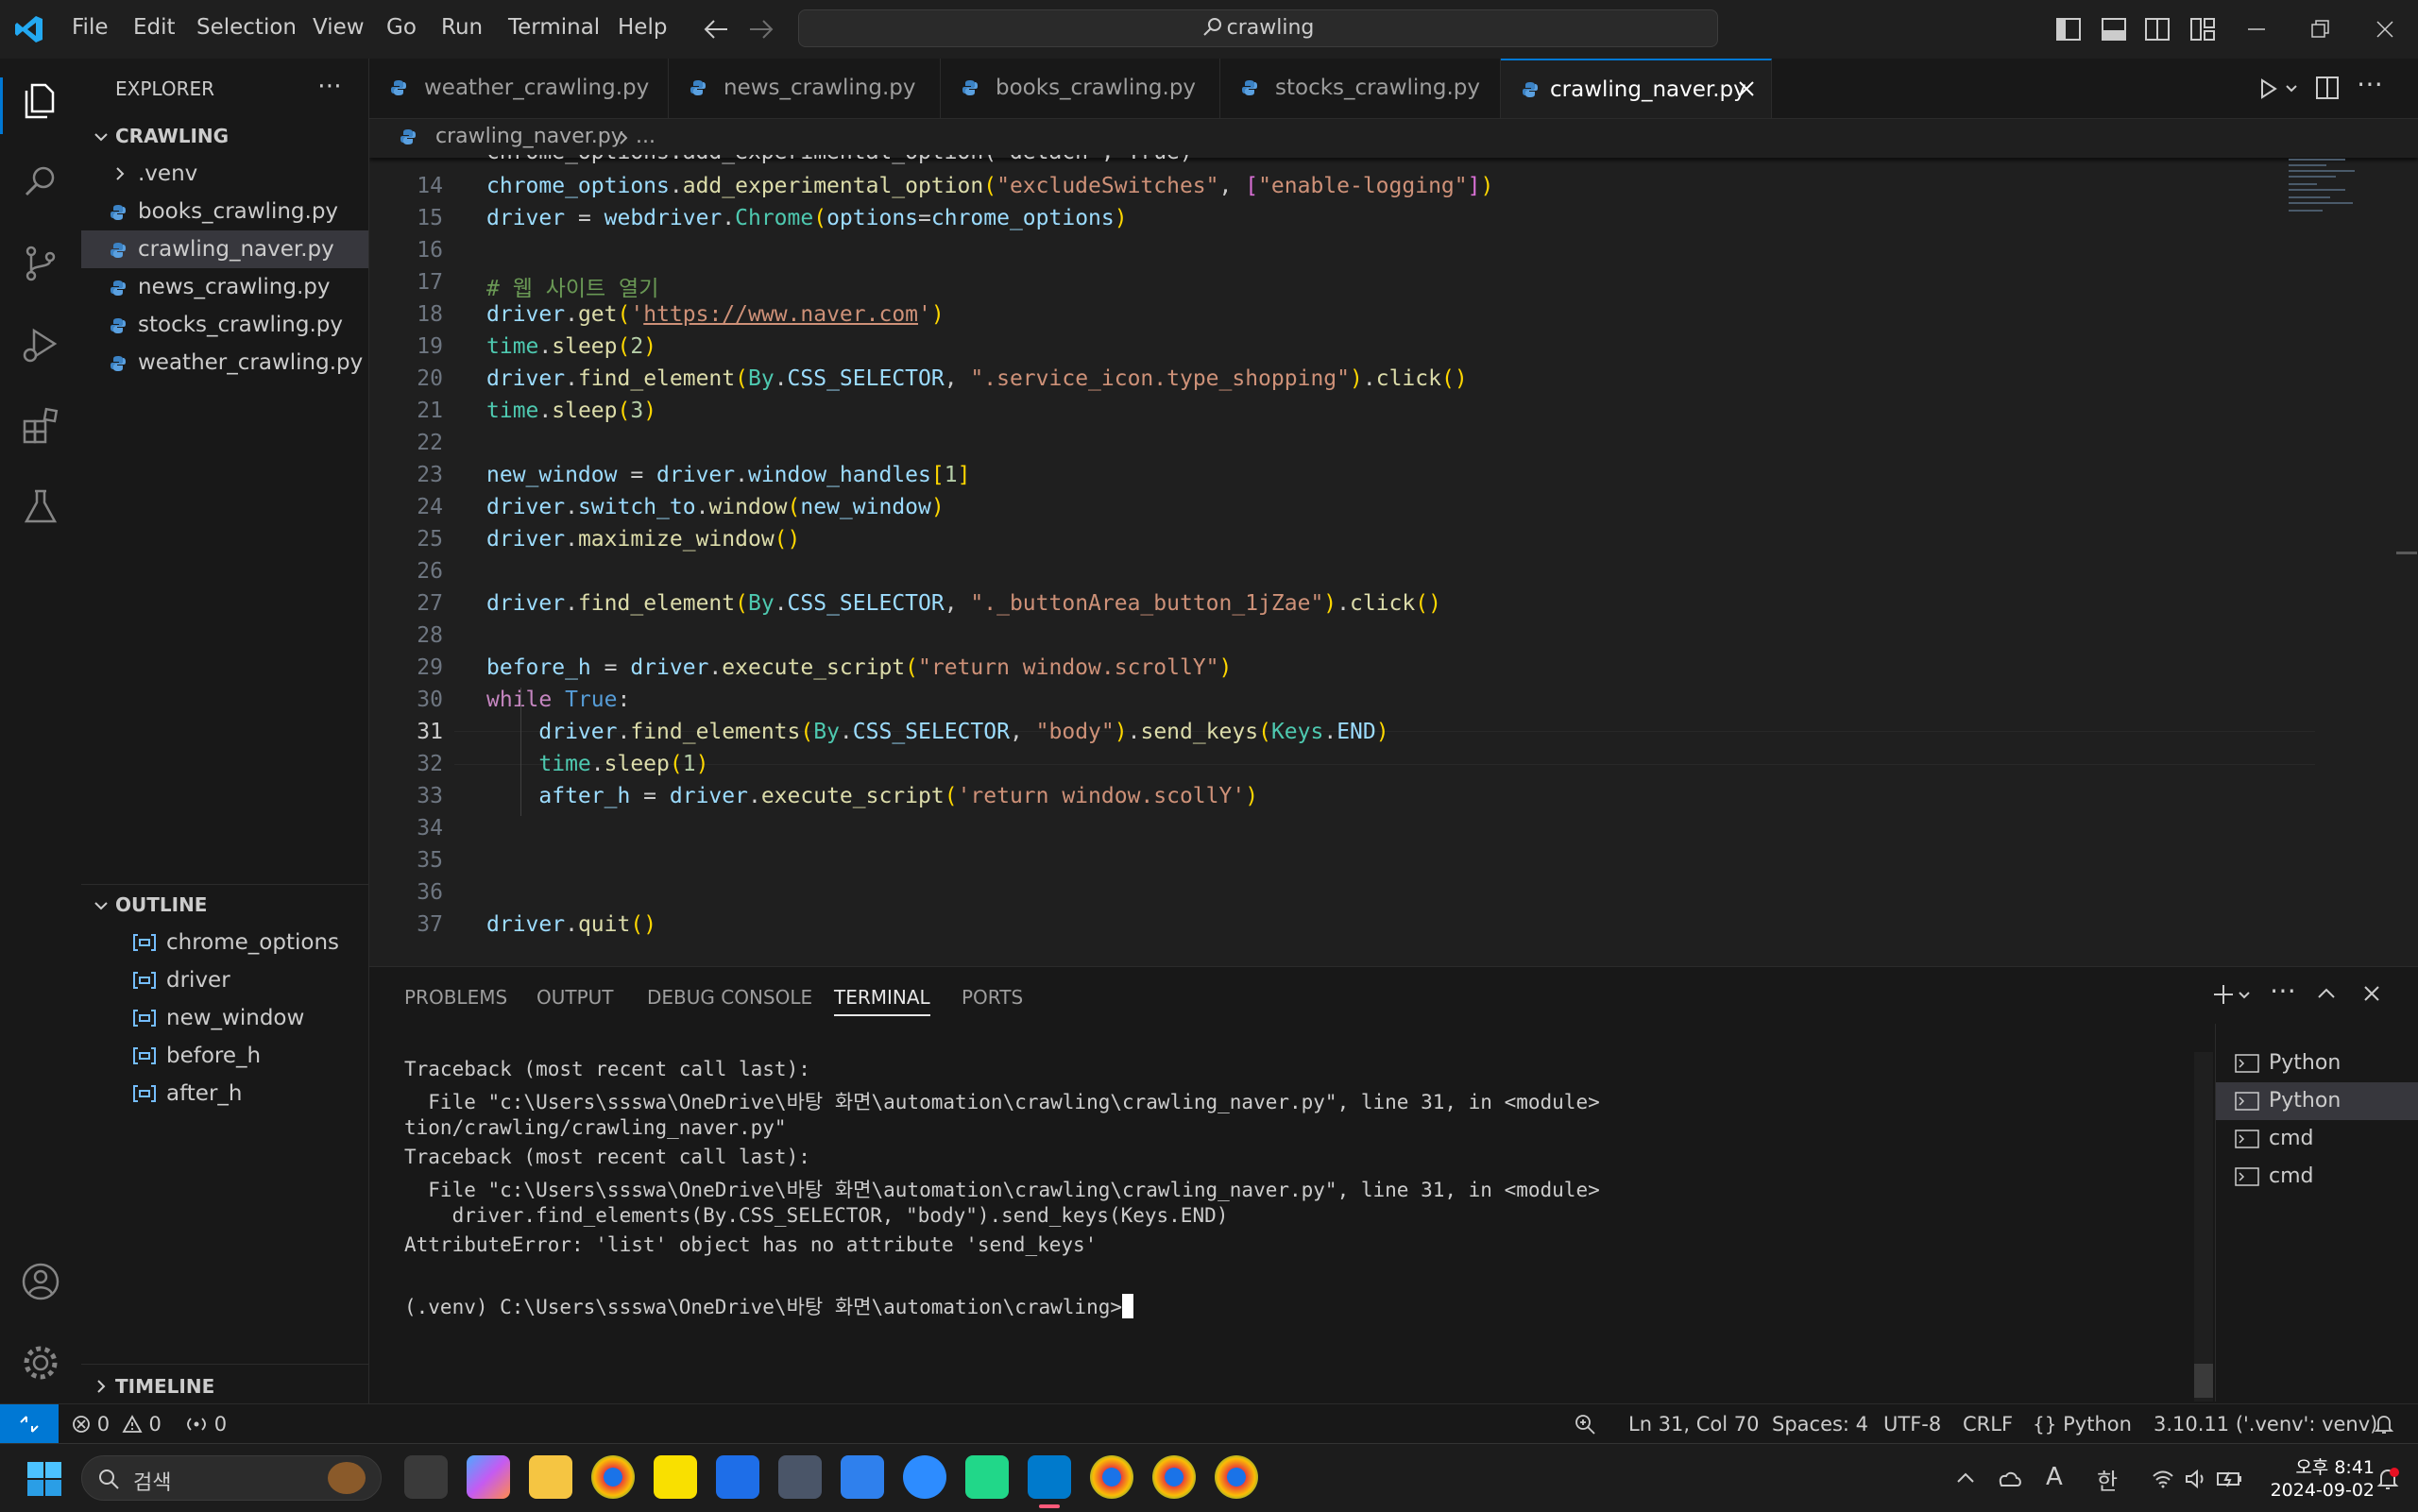 This screenshot has height=1512, width=2418. Describe the element at coordinates (554, 27) in the screenshot. I see `menu-terminal: Terminal` at that location.